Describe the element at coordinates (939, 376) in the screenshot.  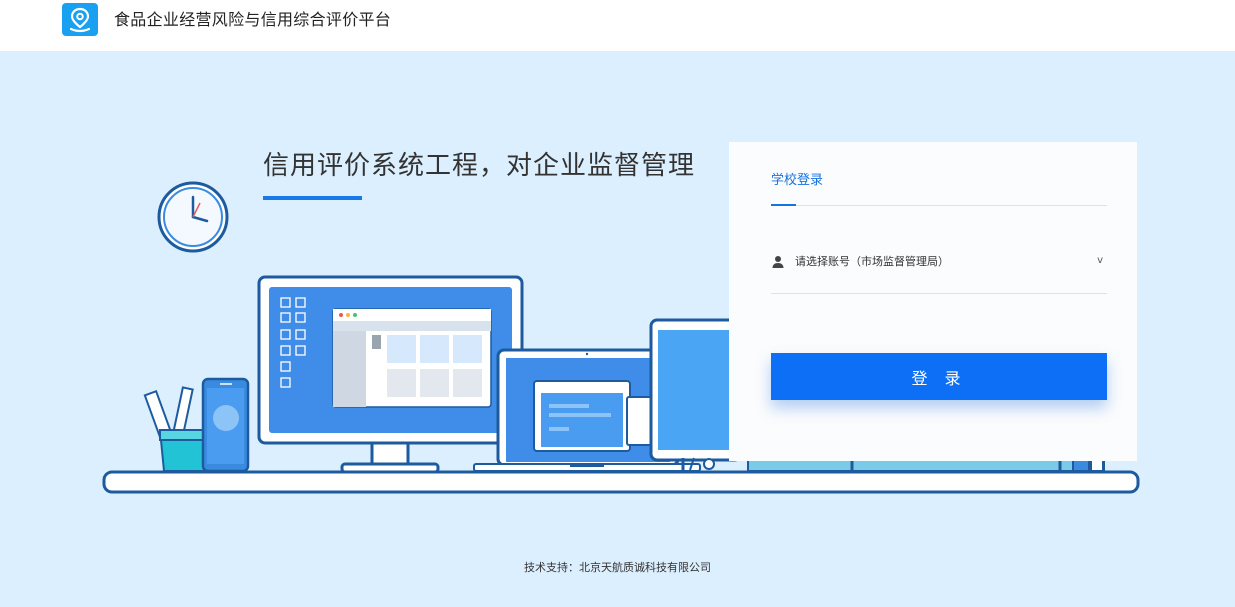
I see `login-button: 登 录` at that location.